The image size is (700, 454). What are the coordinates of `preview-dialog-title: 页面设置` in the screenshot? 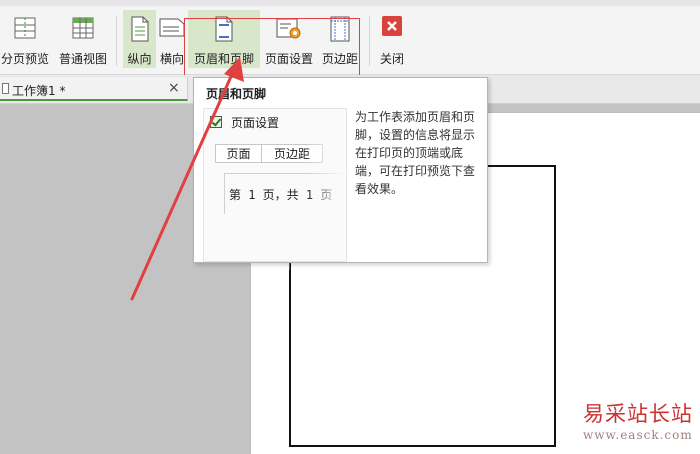 It's located at (255, 123).